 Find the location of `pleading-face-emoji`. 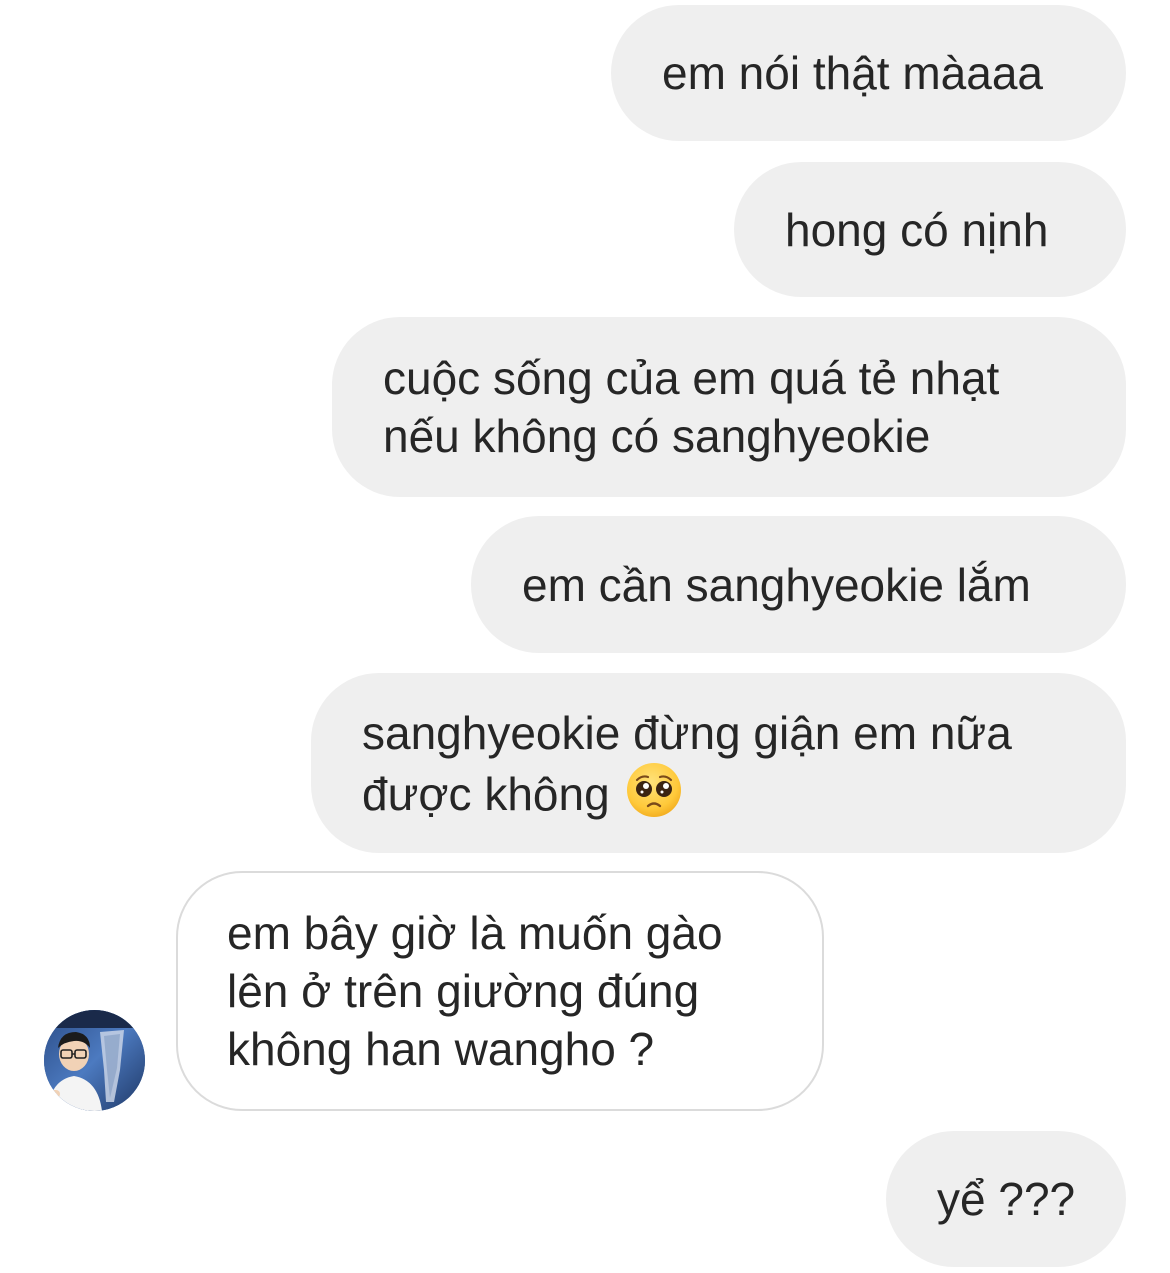

pleading-face-emoji is located at coordinates (654, 790).